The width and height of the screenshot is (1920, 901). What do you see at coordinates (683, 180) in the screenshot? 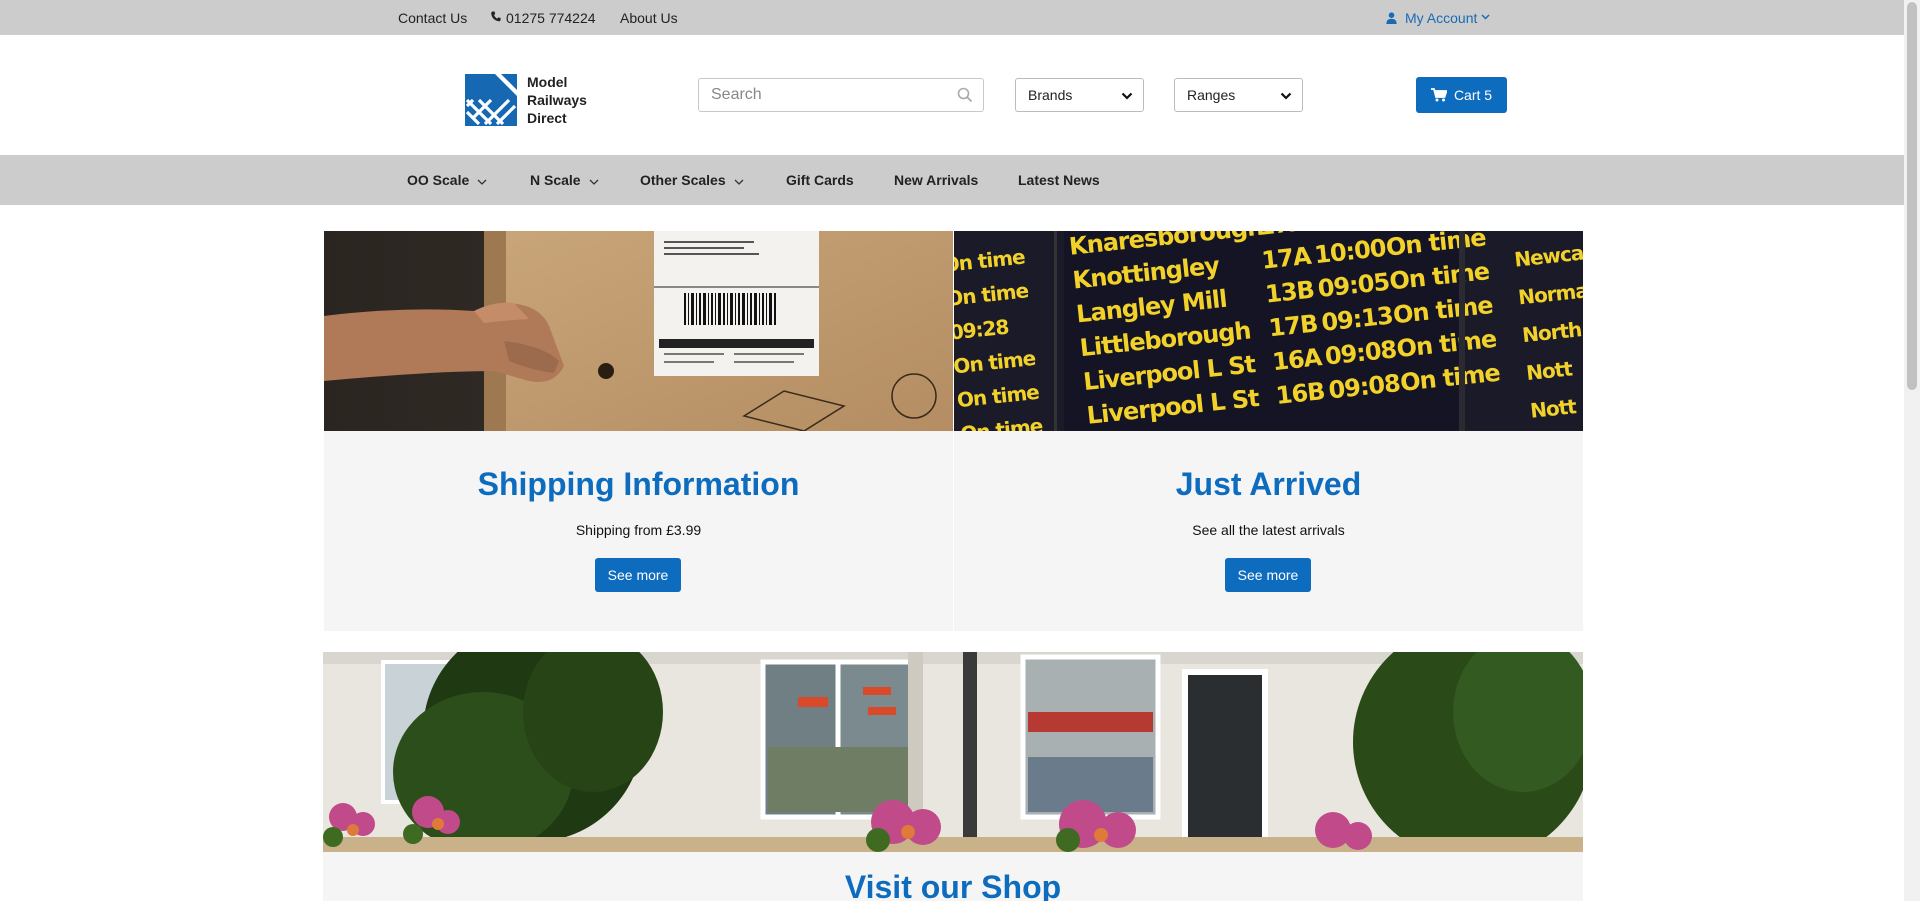
I see `nav-item-label: Other Scales` at bounding box center [683, 180].